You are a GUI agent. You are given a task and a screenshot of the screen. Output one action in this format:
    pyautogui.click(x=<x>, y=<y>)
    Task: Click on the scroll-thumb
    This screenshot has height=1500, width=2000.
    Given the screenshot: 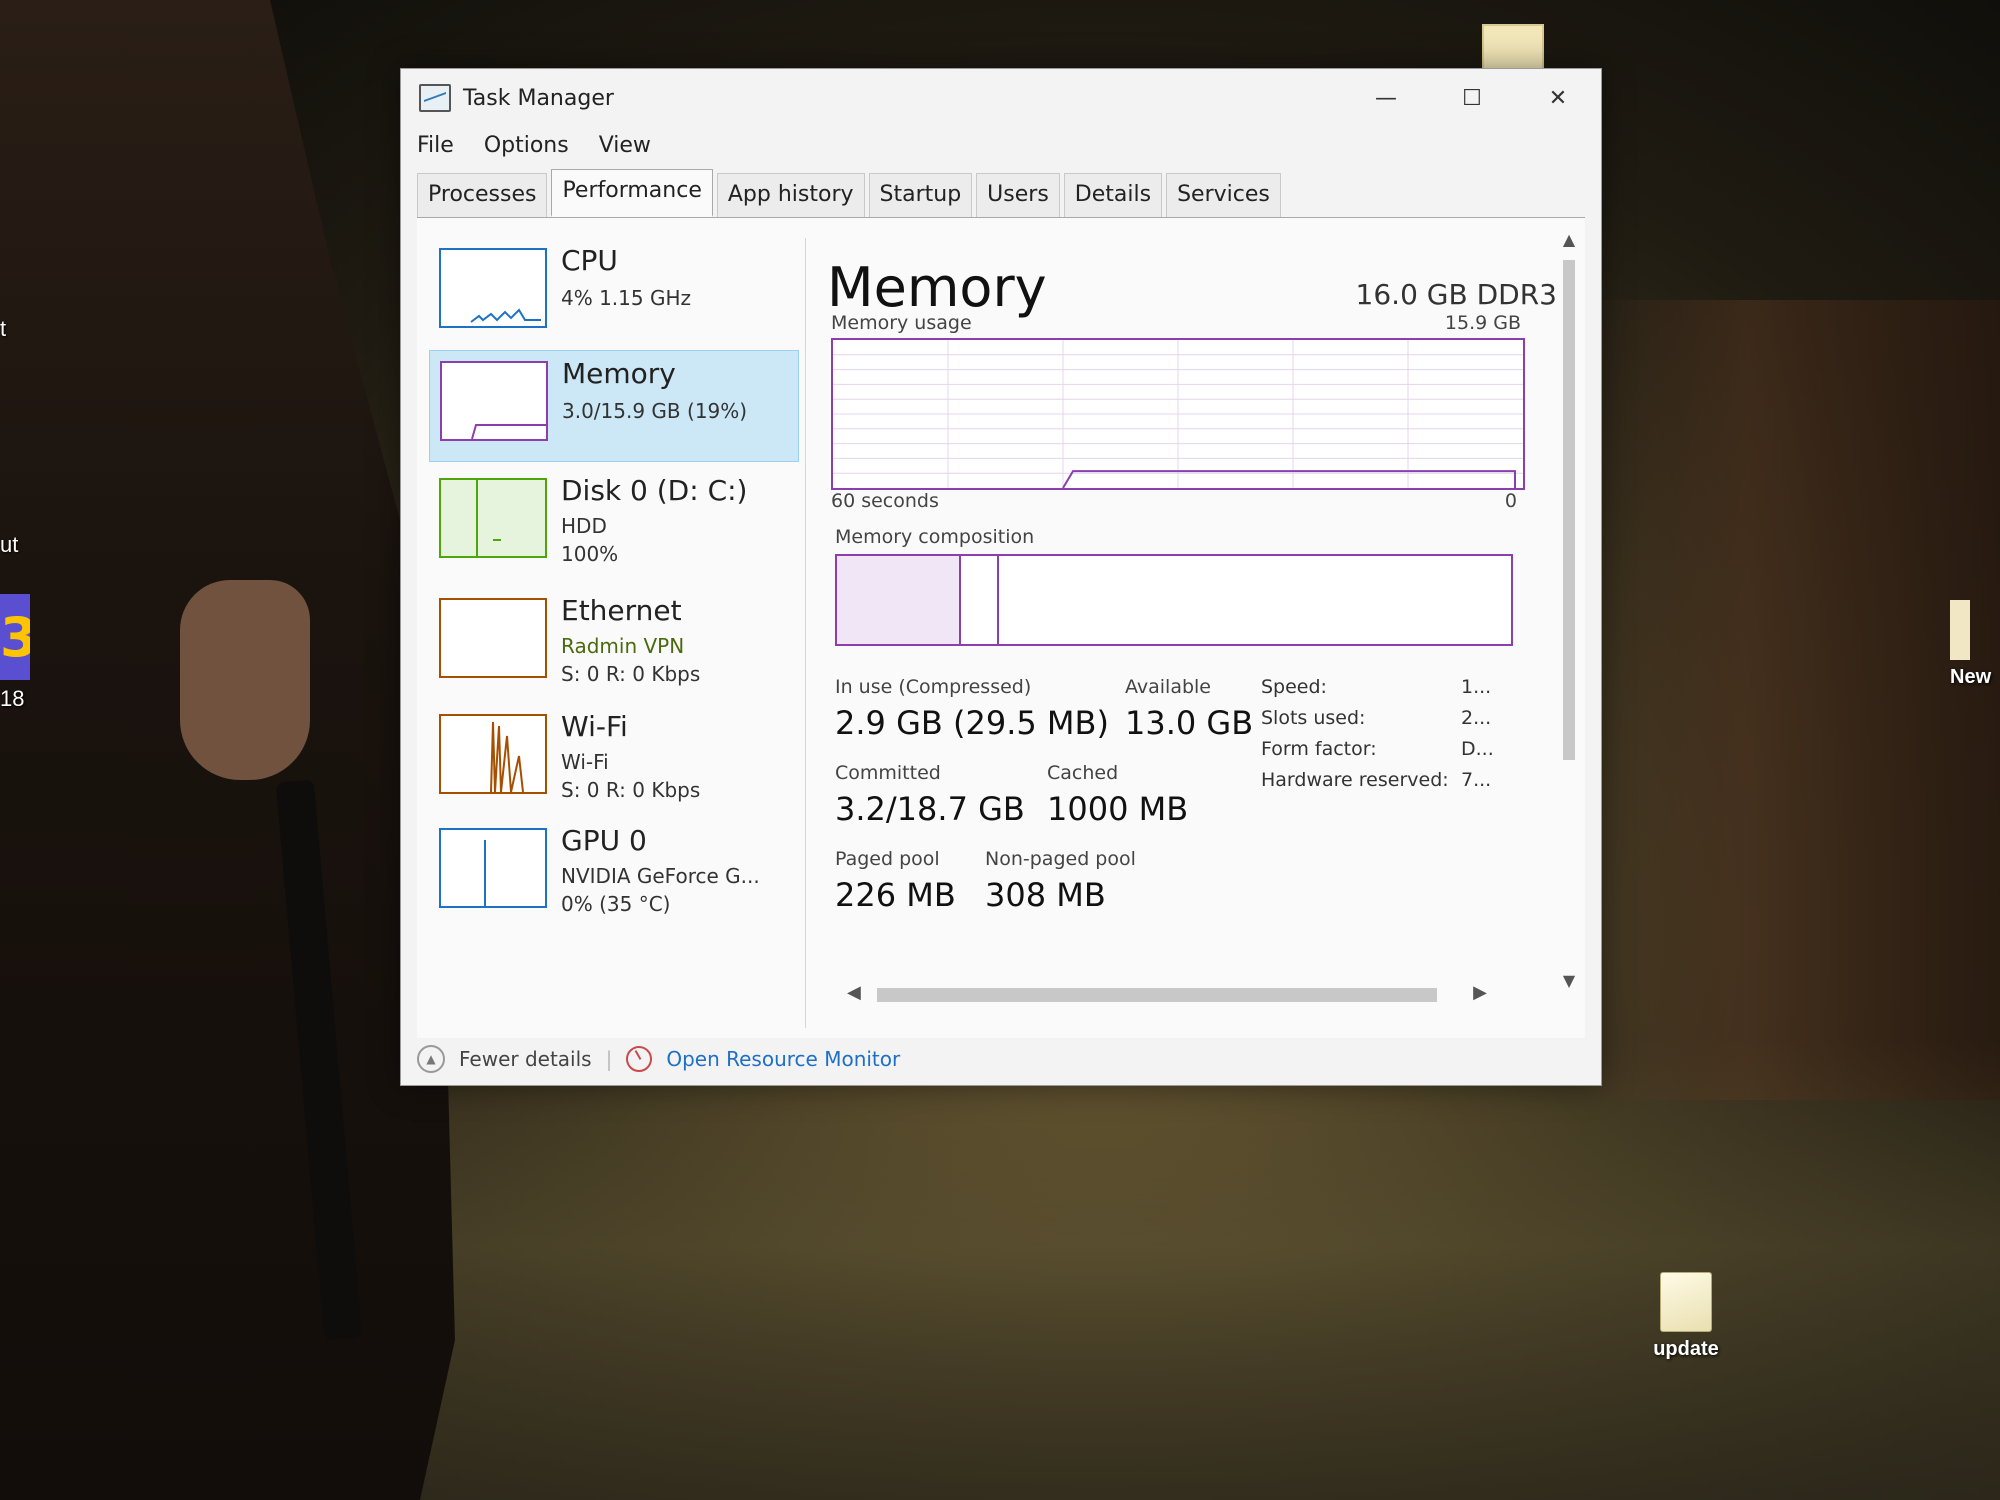 What is the action you would take?
    pyautogui.click(x=1569, y=510)
    